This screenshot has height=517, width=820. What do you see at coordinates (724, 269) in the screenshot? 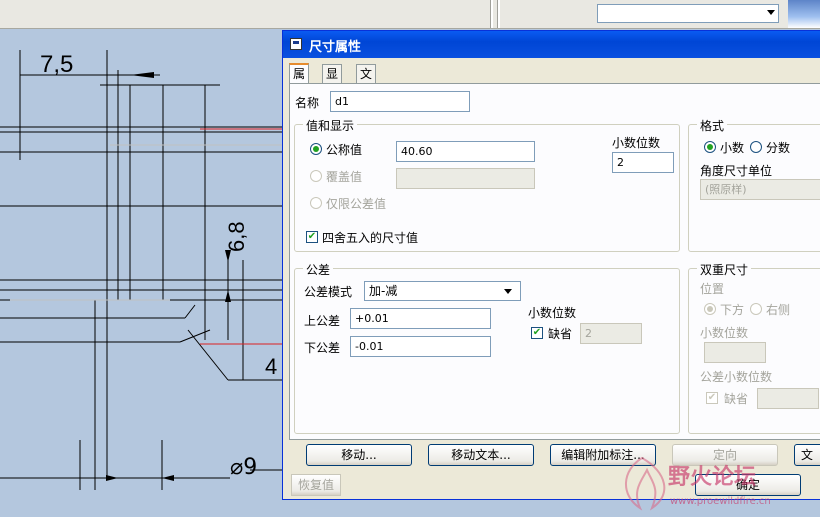
I see `dual-dimension-group-title: 双重尺寸` at bounding box center [724, 269].